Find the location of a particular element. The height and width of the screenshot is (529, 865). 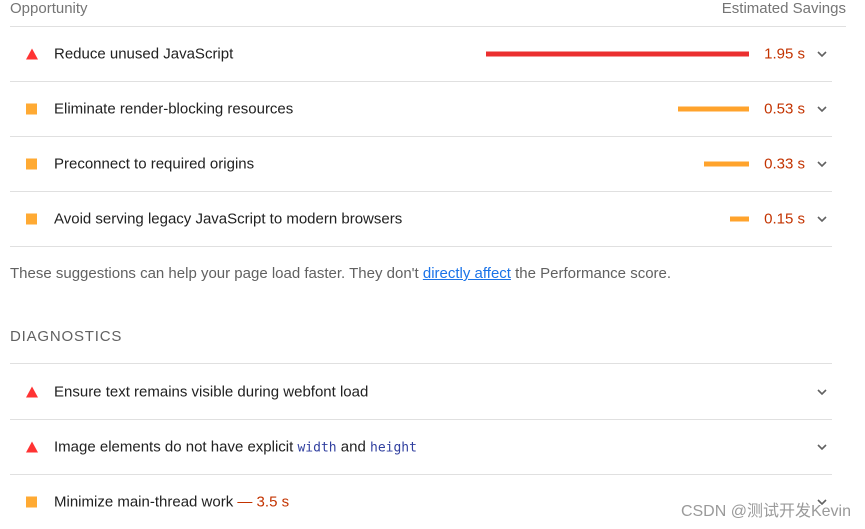

note-text-after: the Performance score. is located at coordinates (591, 273).